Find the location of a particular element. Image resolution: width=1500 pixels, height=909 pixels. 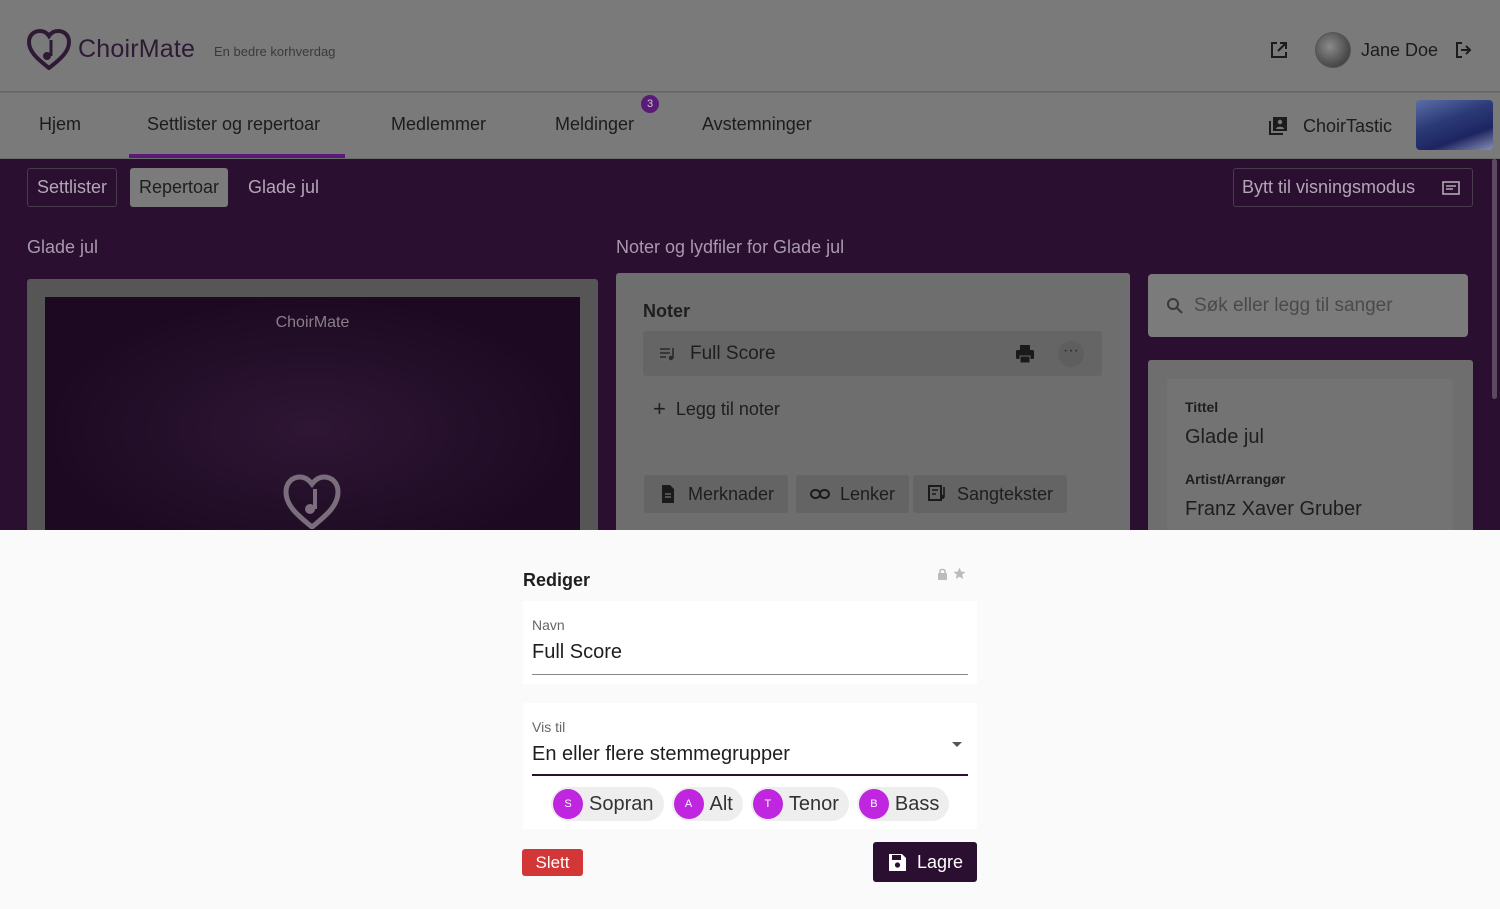

subnav-current-song: Glade jul is located at coordinates (283, 187).